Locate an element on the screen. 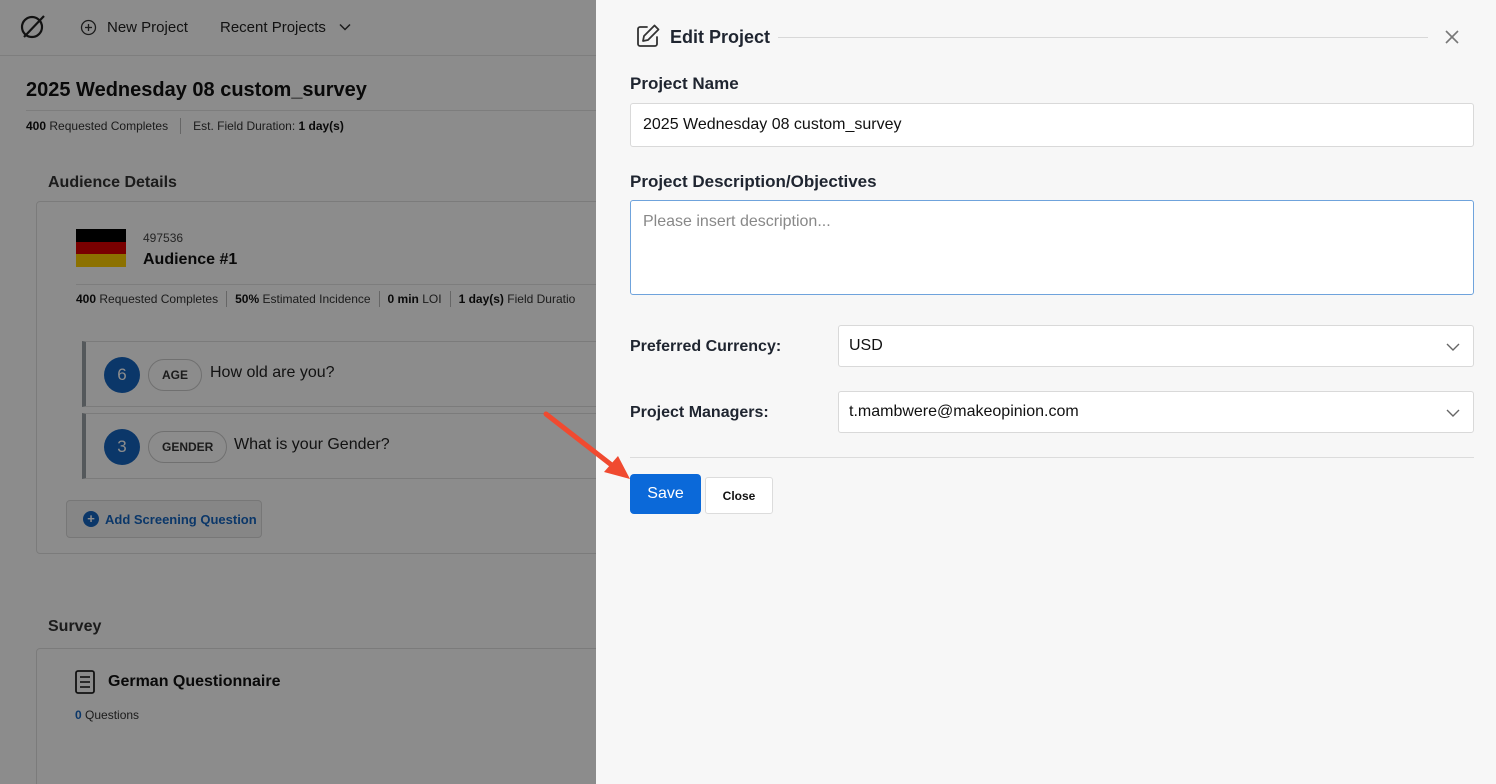 This screenshot has height=784, width=1496. annotation-arrow-icon is located at coordinates (586, 445).